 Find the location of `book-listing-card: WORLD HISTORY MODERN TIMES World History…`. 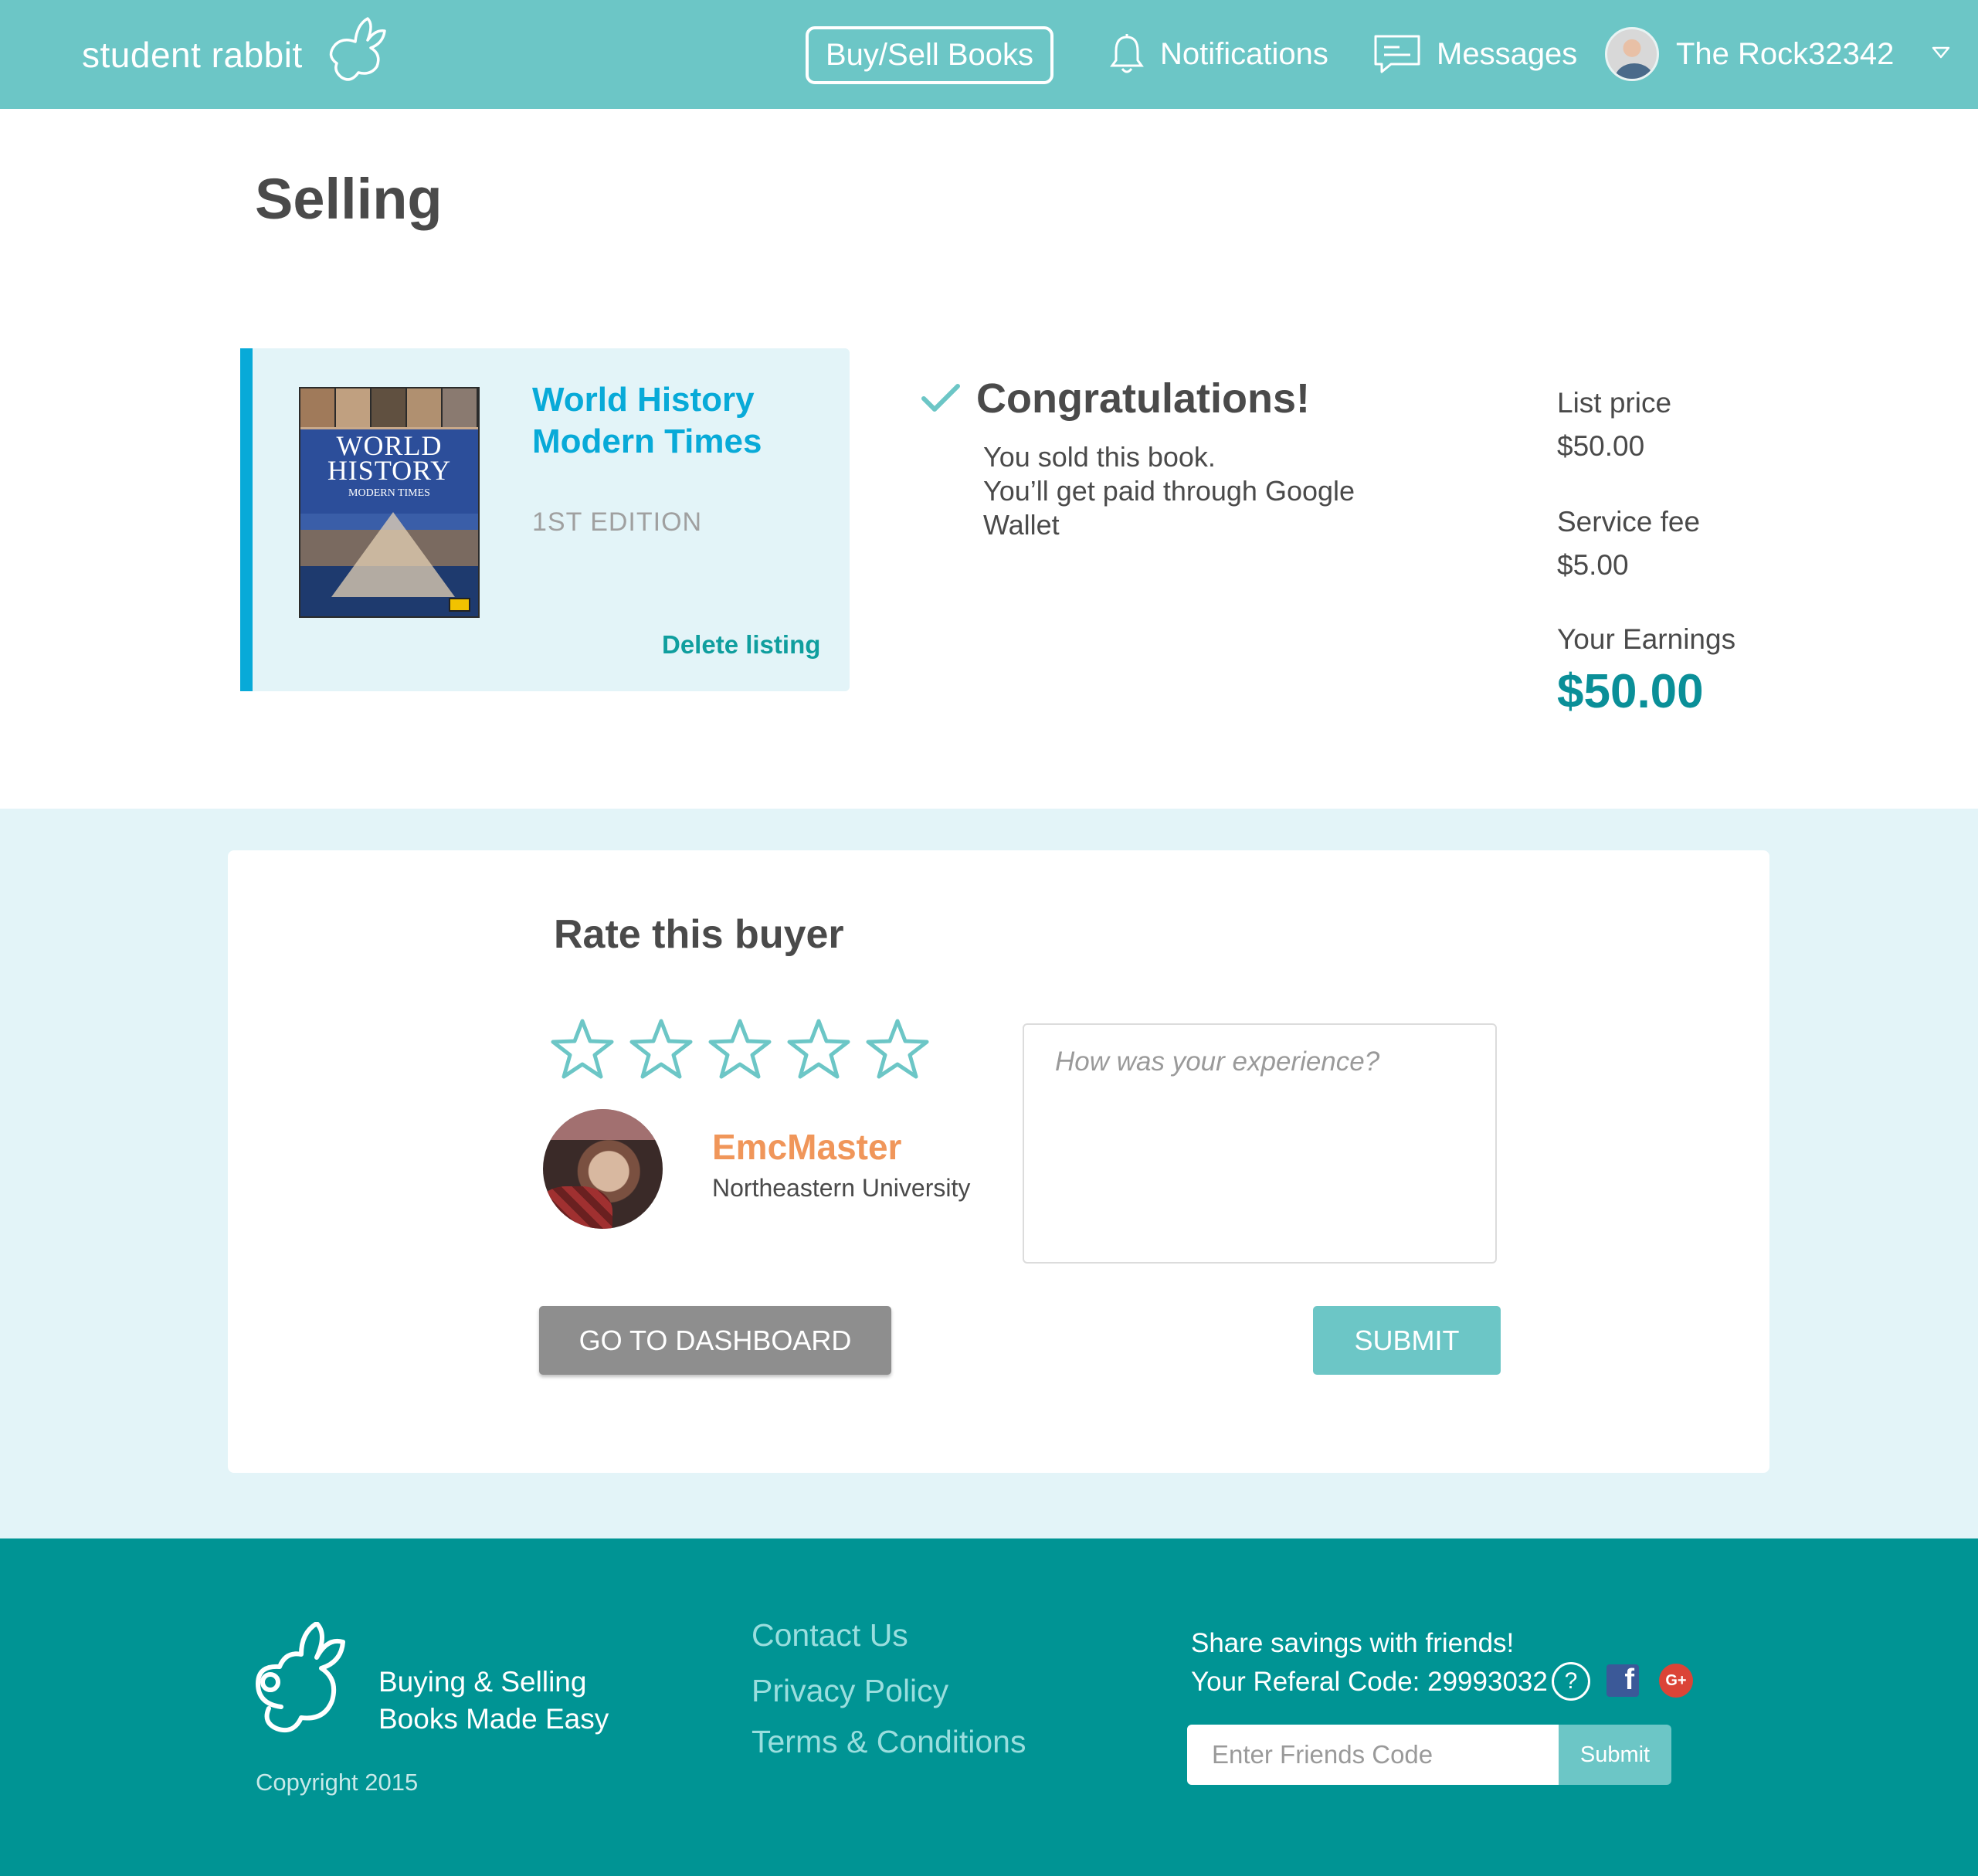

book-listing-card: WORLD HISTORY MODERN TIMES World History… is located at coordinates (545, 519).